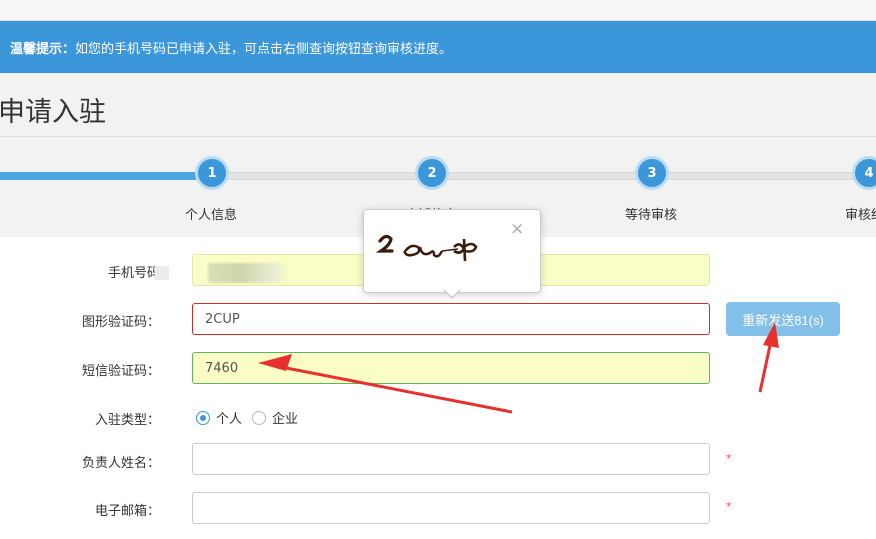  Describe the element at coordinates (259, 417) in the screenshot. I see `radio-company` at that location.